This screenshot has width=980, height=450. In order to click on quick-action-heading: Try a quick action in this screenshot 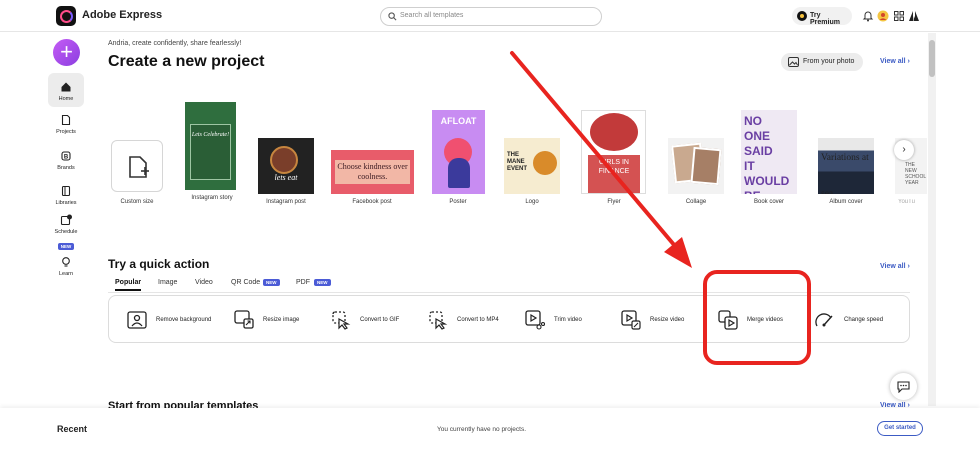, I will do `click(159, 264)`.